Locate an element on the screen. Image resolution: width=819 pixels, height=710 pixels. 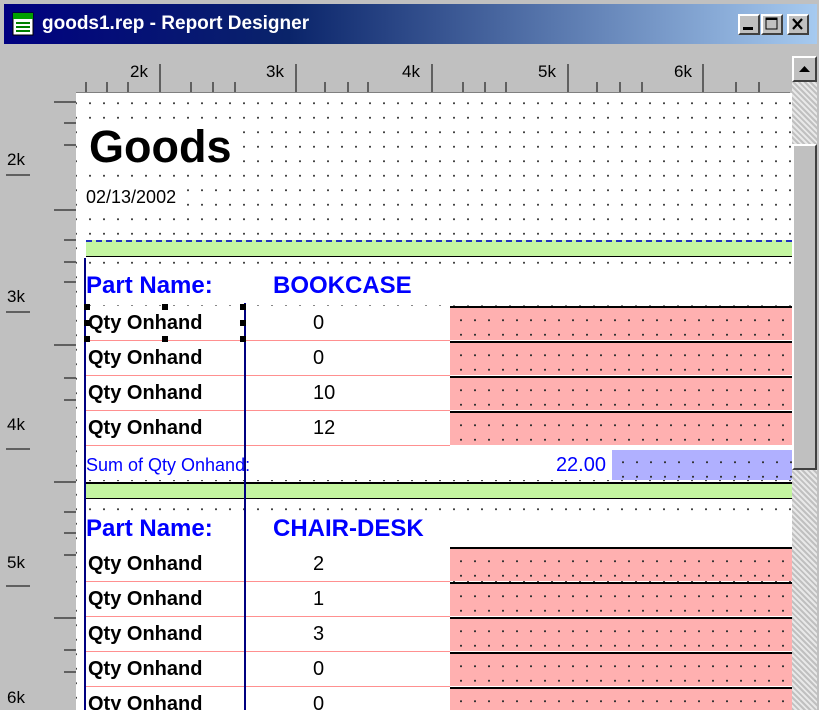
qty-onhand-value: 3 is located at coordinates (319, 634).